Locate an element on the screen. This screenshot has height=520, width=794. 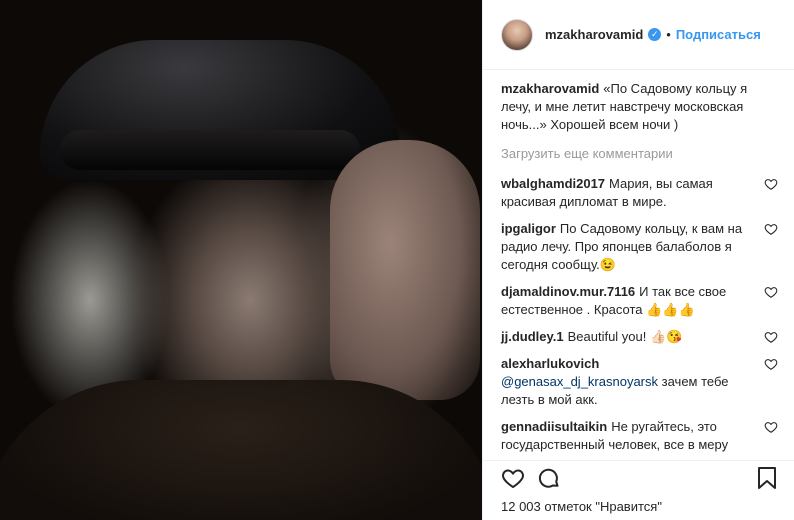
comment-emoji: 👍🏻😘 is located at coordinates (666, 336).